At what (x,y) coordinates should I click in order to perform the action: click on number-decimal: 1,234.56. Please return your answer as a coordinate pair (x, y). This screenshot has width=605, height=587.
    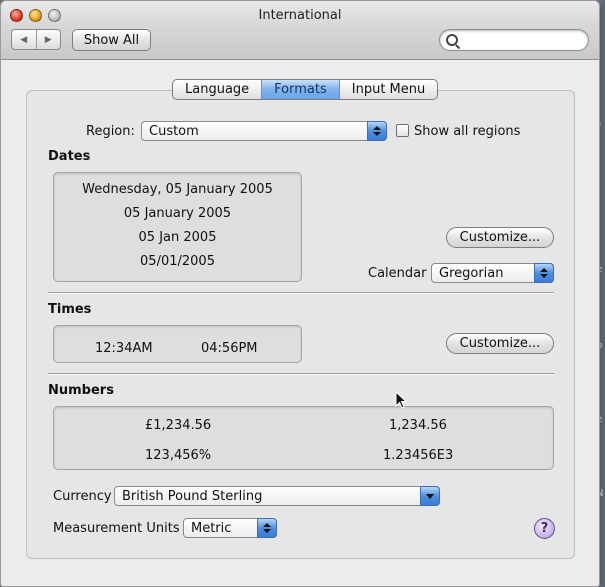
    Looking at the image, I should click on (418, 425).